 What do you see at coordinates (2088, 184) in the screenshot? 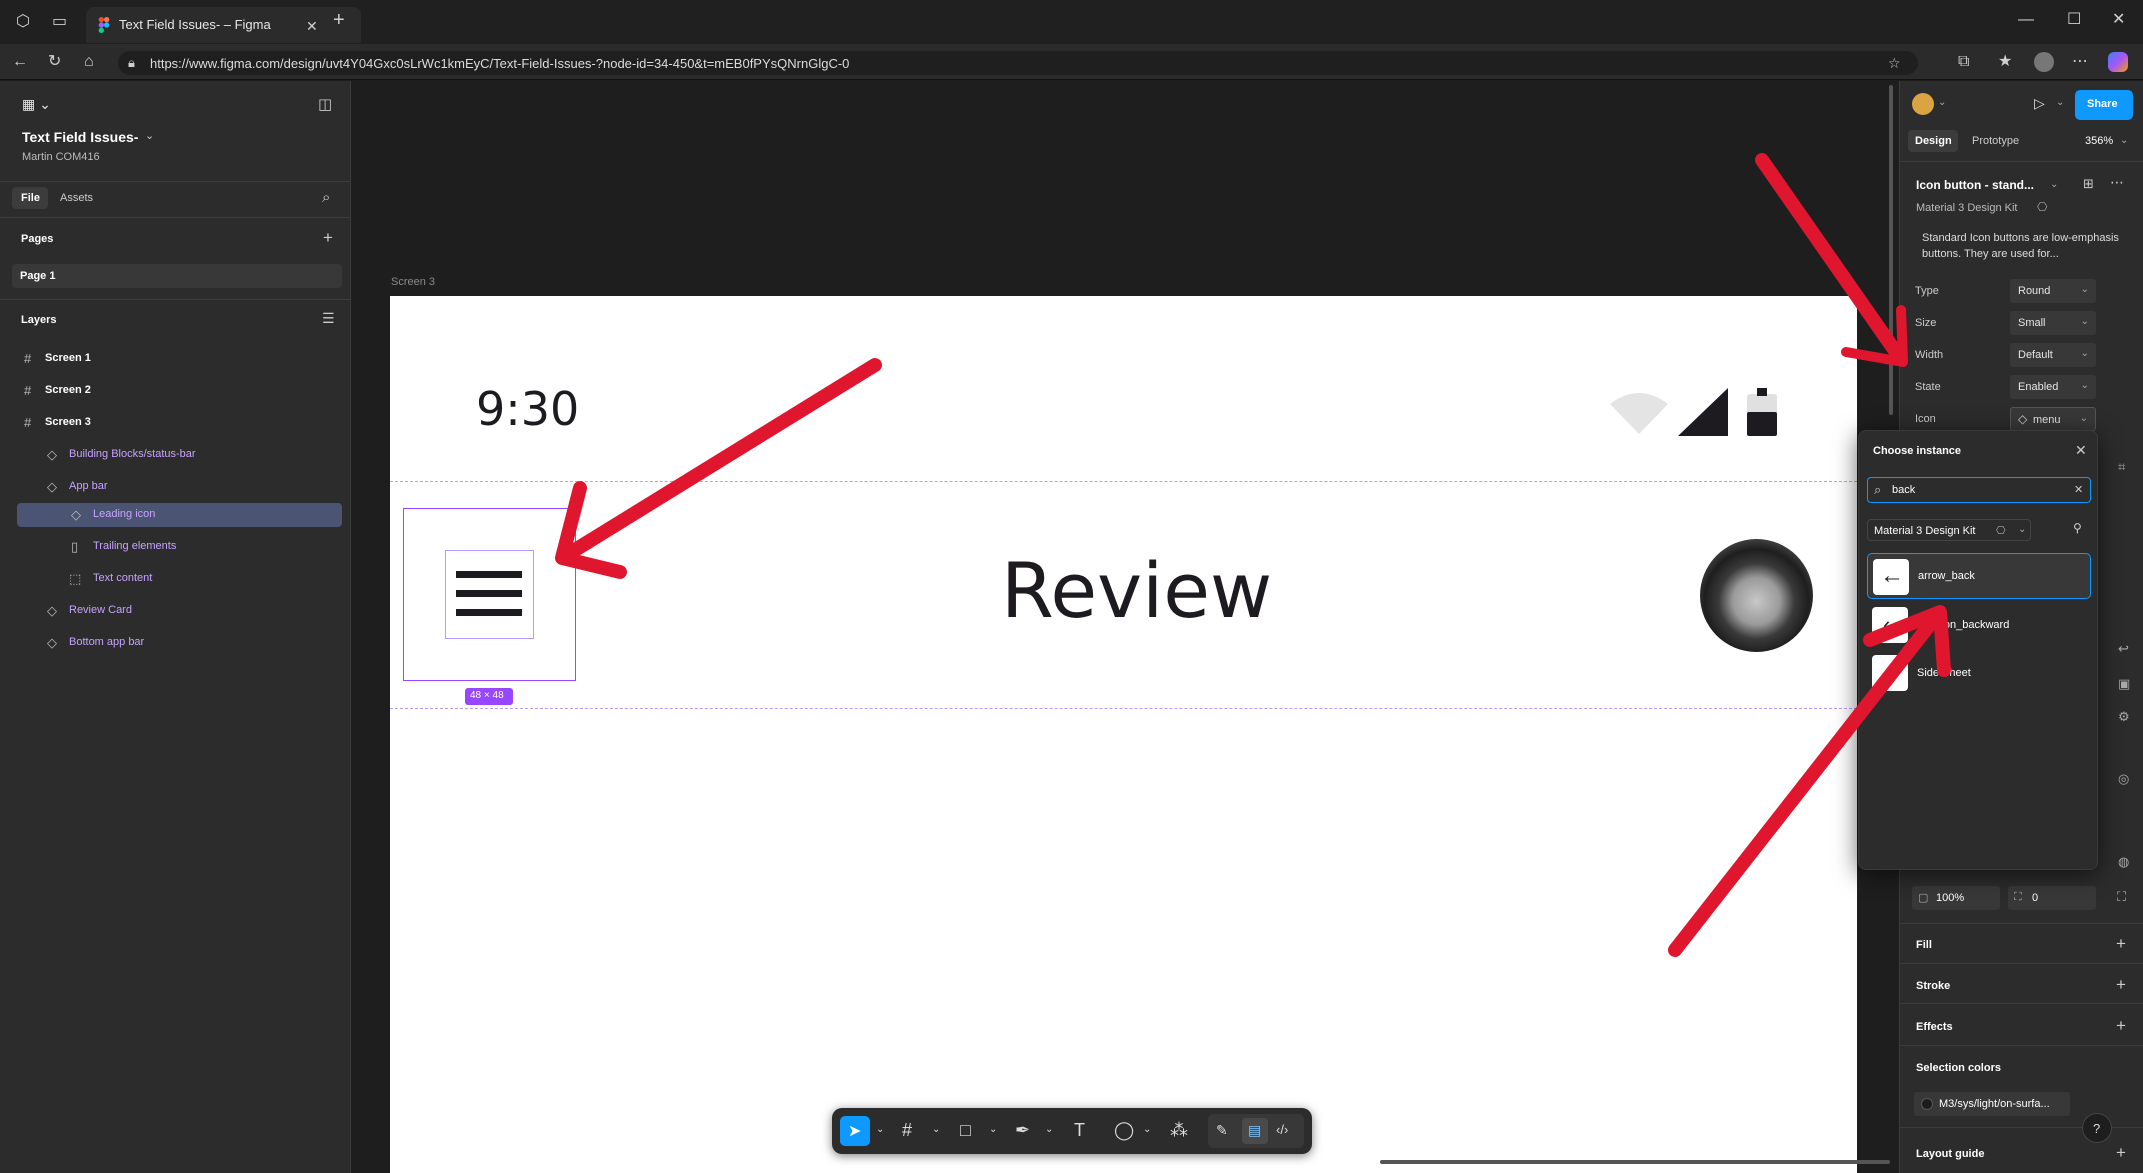
I see `grid-icon: ⊞` at bounding box center [2088, 184].